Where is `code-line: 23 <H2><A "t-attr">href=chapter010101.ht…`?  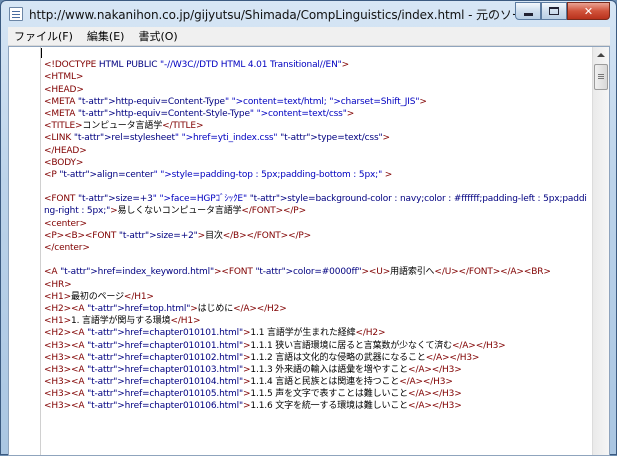
code-line: 23 <H2><A "t-attr">href=chapter010101.ht… is located at coordinates (316, 333).